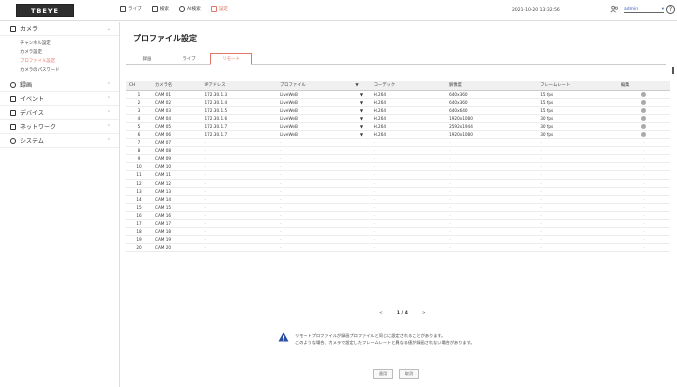  What do you see at coordinates (398, 199) in the screenshot?
I see `table-row: 14 CAM 14- - - - - -` at bounding box center [398, 199].